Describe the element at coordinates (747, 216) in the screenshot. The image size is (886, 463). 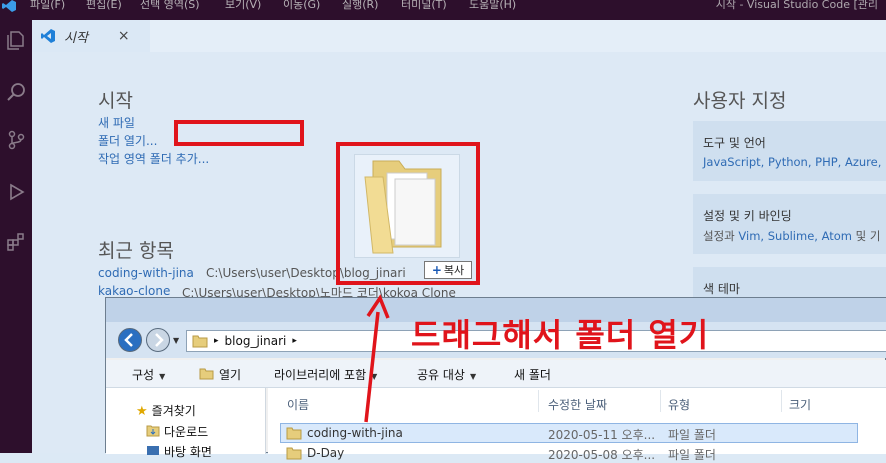
I see `card-title: 설정 및 키 바인딩` at that location.